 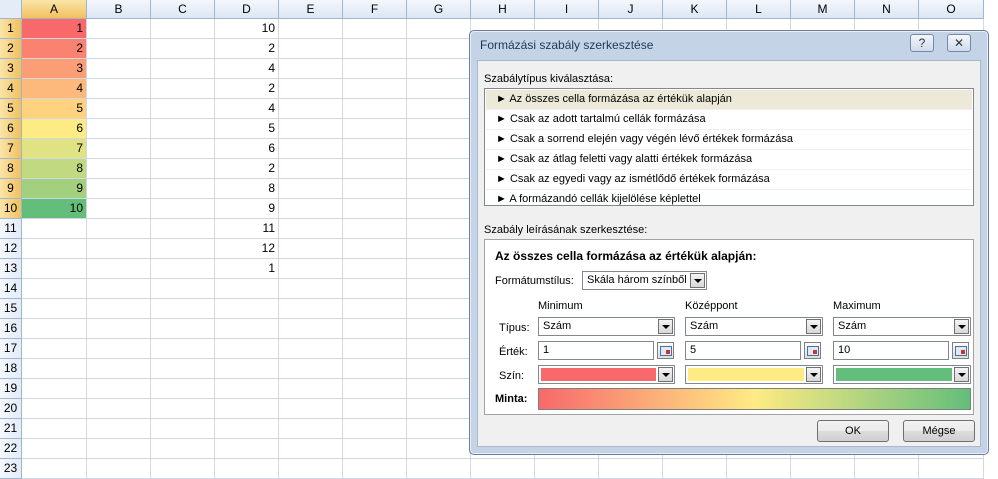 What do you see at coordinates (54, 309) in the screenshot?
I see `cell-a15` at bounding box center [54, 309].